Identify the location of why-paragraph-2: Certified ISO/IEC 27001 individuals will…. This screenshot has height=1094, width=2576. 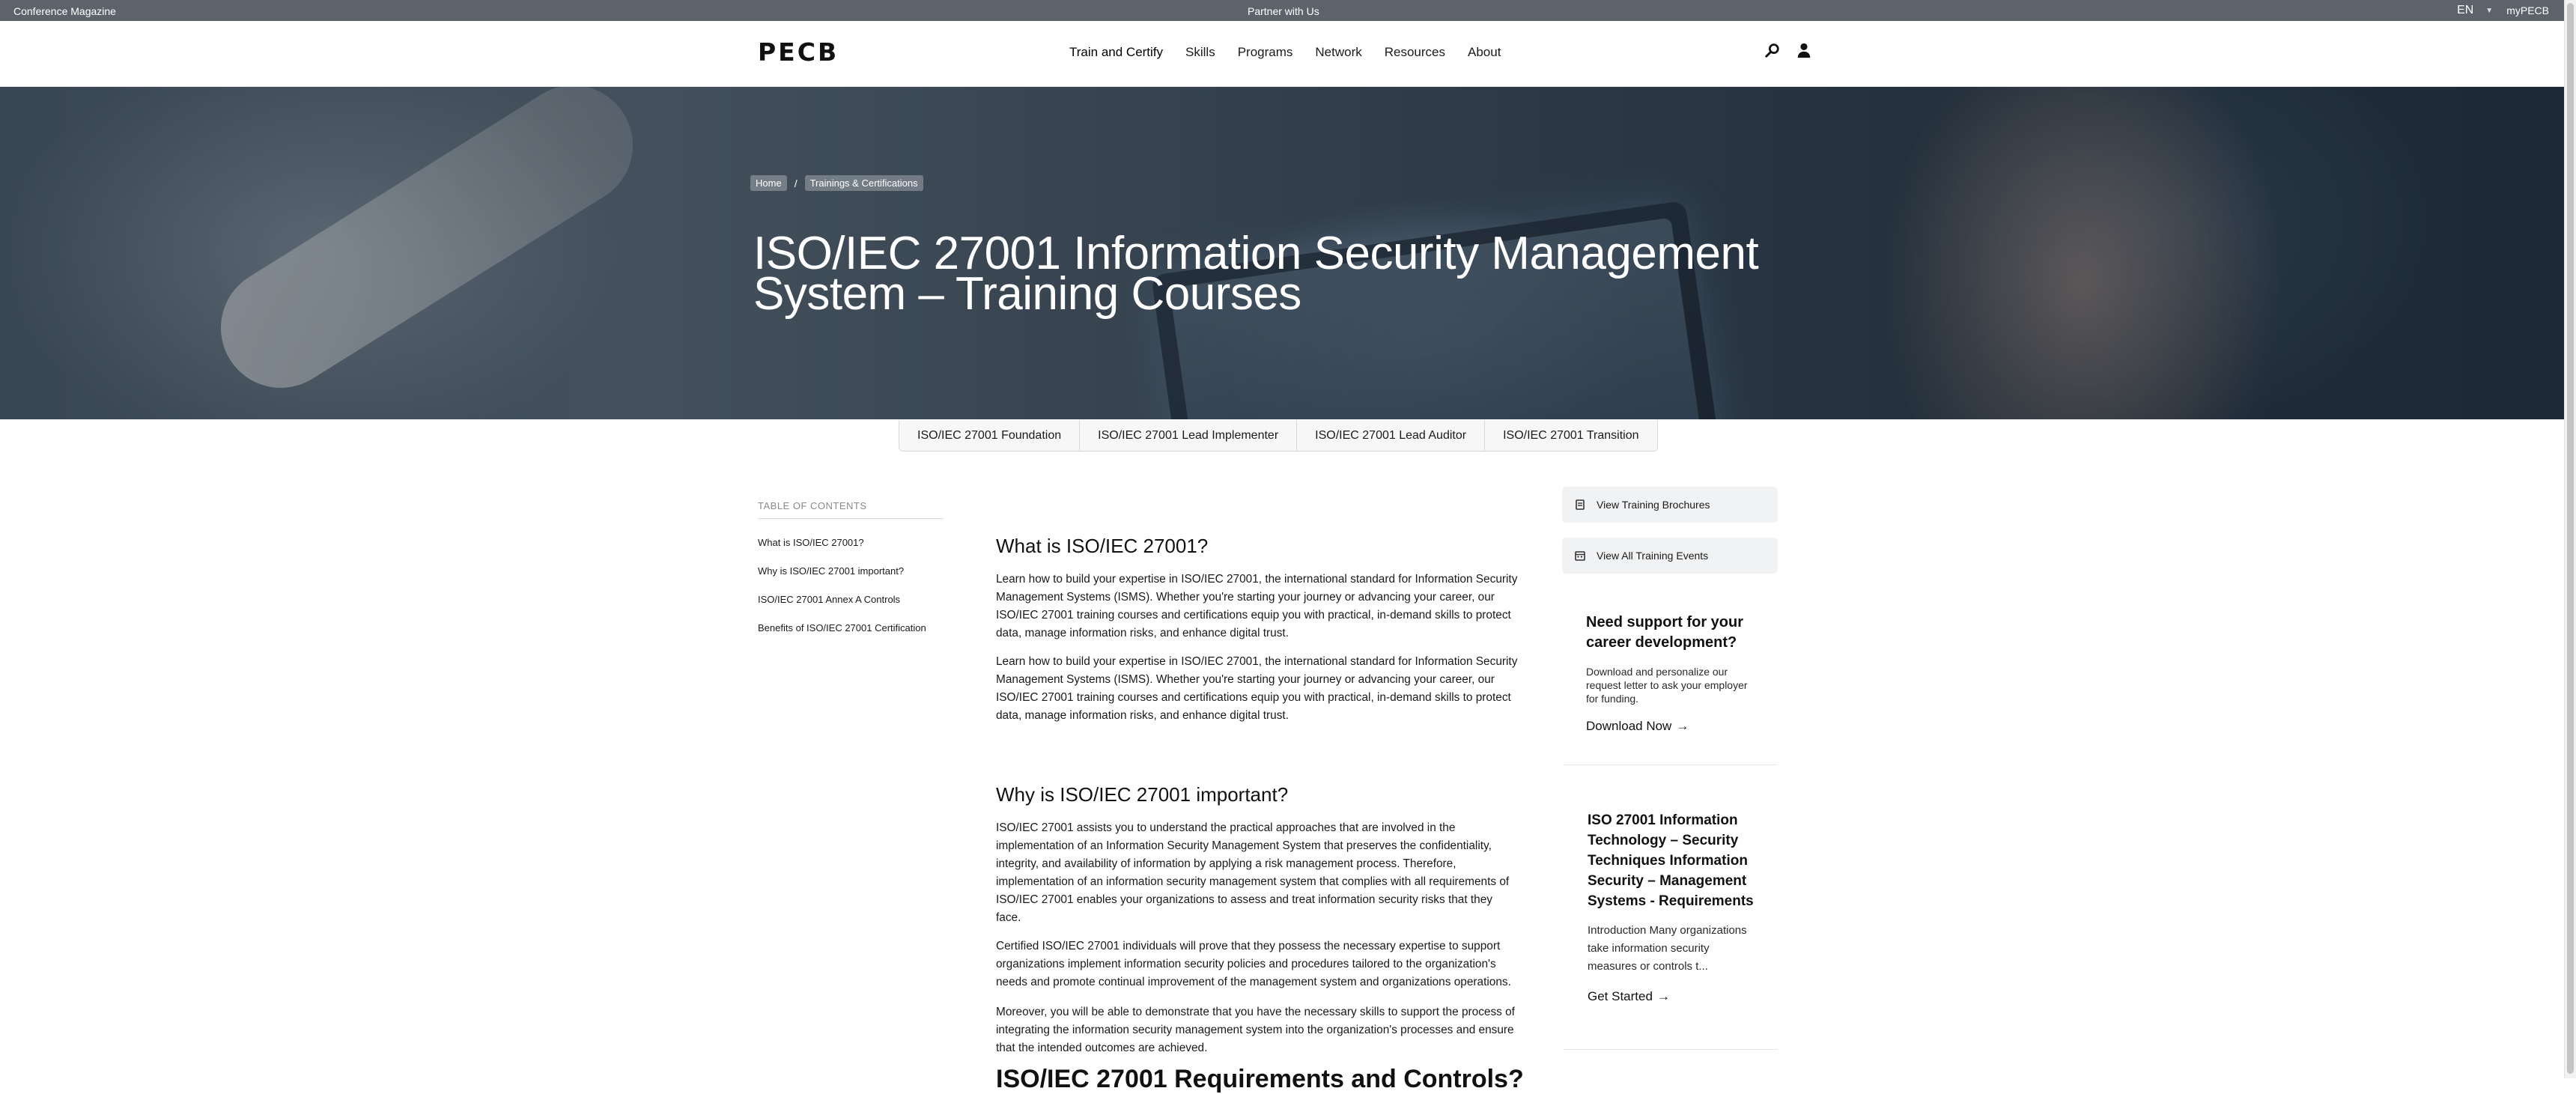
(1253, 964).